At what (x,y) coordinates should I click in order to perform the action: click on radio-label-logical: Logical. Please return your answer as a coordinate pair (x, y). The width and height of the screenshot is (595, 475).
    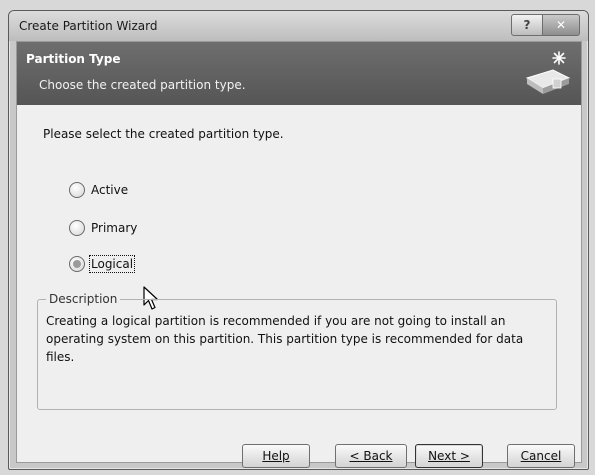
    Looking at the image, I should click on (112, 264).